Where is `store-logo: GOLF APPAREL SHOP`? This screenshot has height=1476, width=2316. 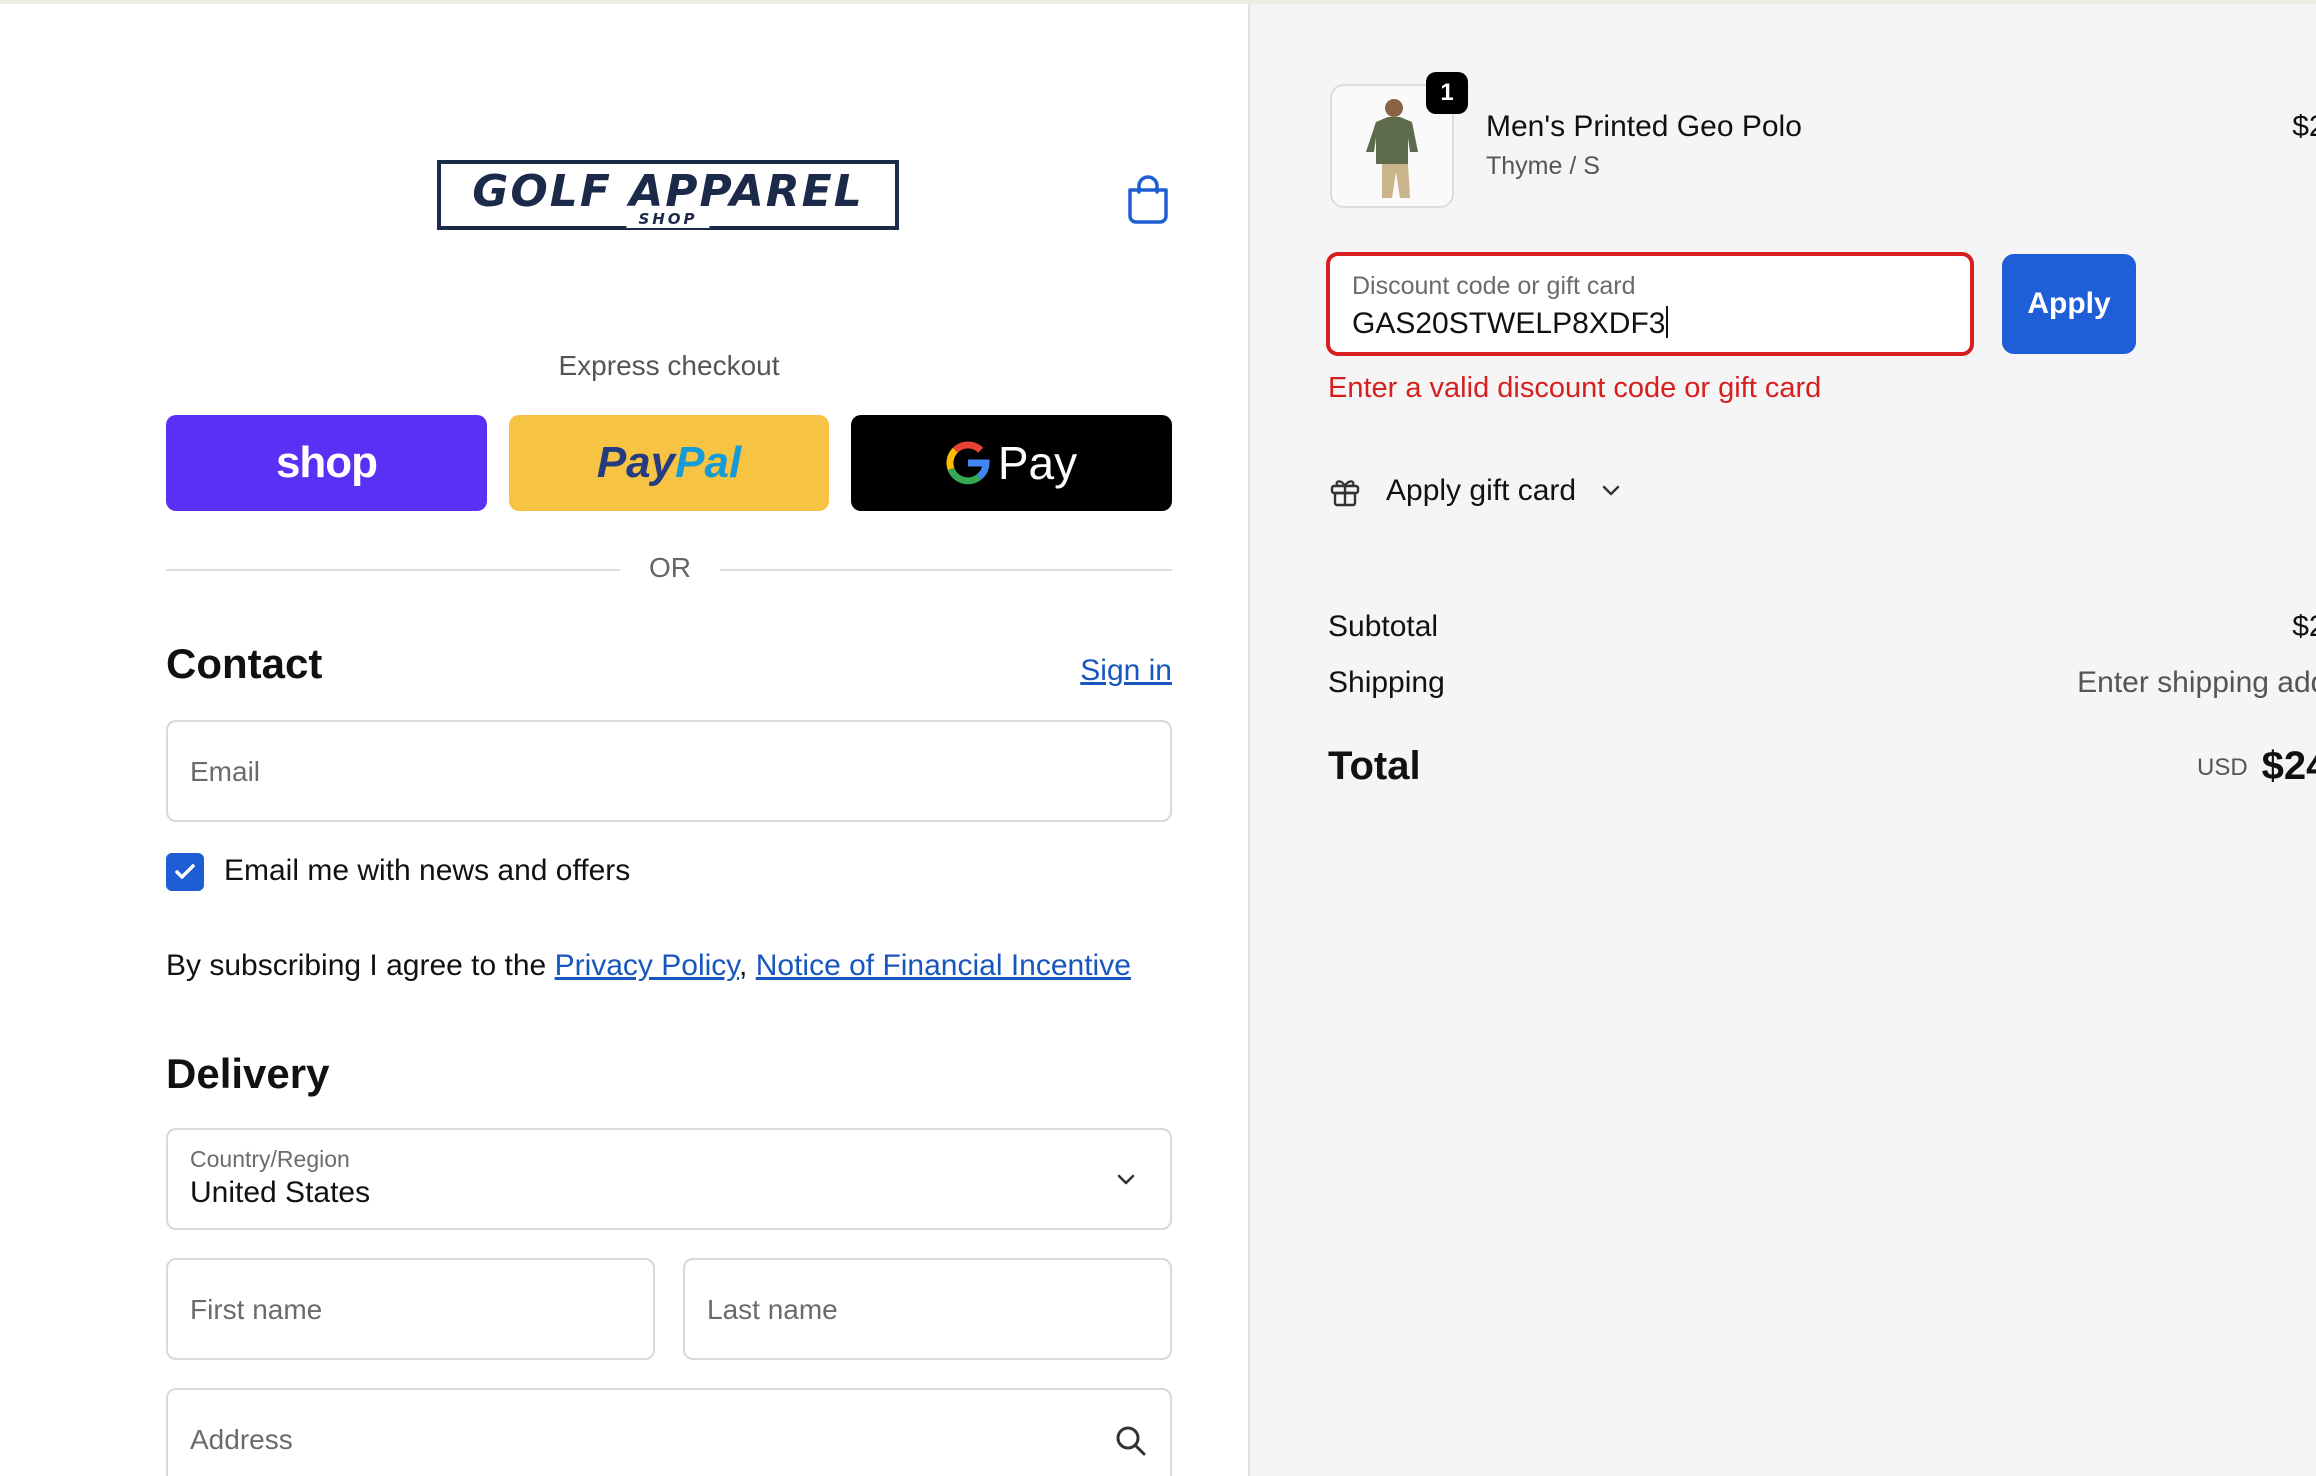
store-logo: GOLF APPAREL SHOP is located at coordinates (668, 195).